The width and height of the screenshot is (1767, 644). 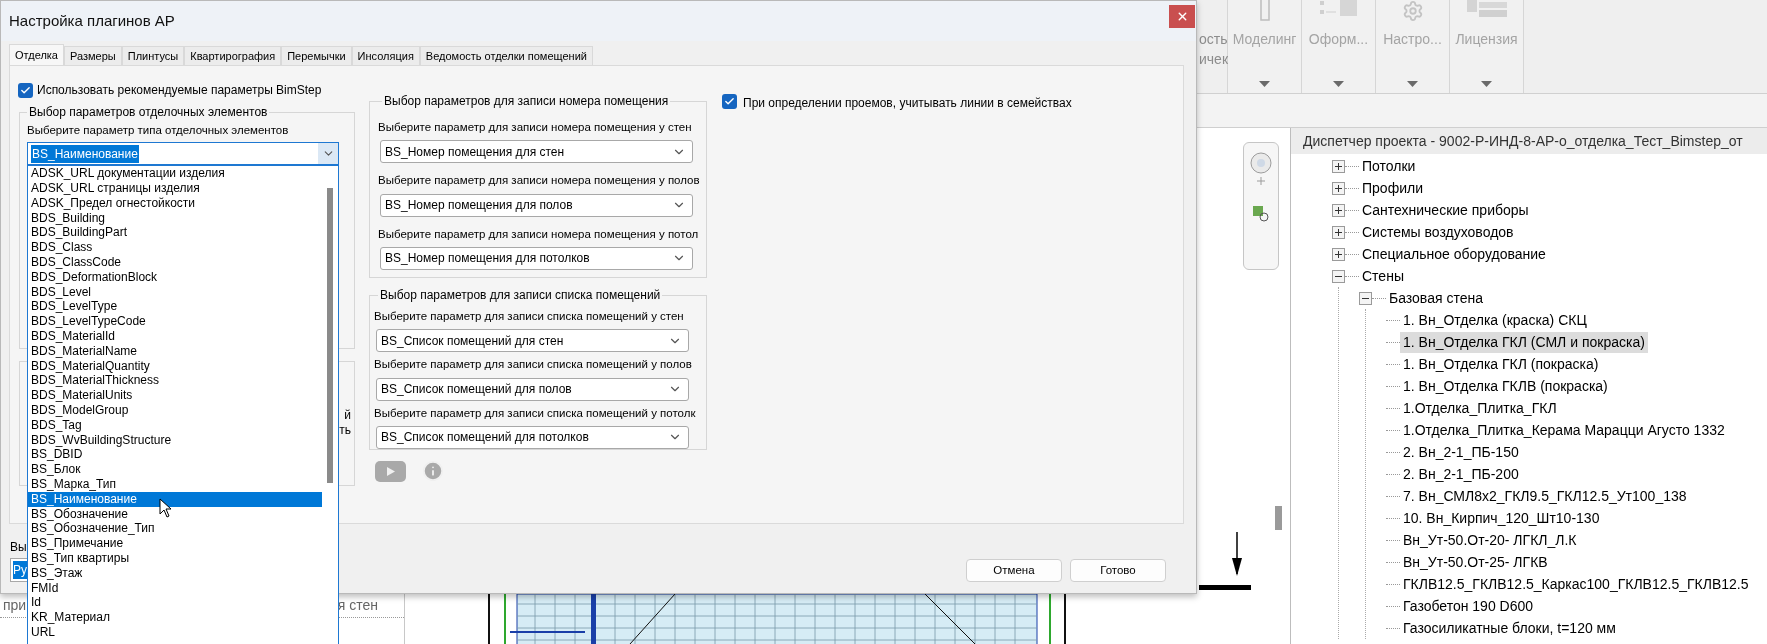 I want to click on tree-item: Сантехнические приборы, so click(x=1445, y=210).